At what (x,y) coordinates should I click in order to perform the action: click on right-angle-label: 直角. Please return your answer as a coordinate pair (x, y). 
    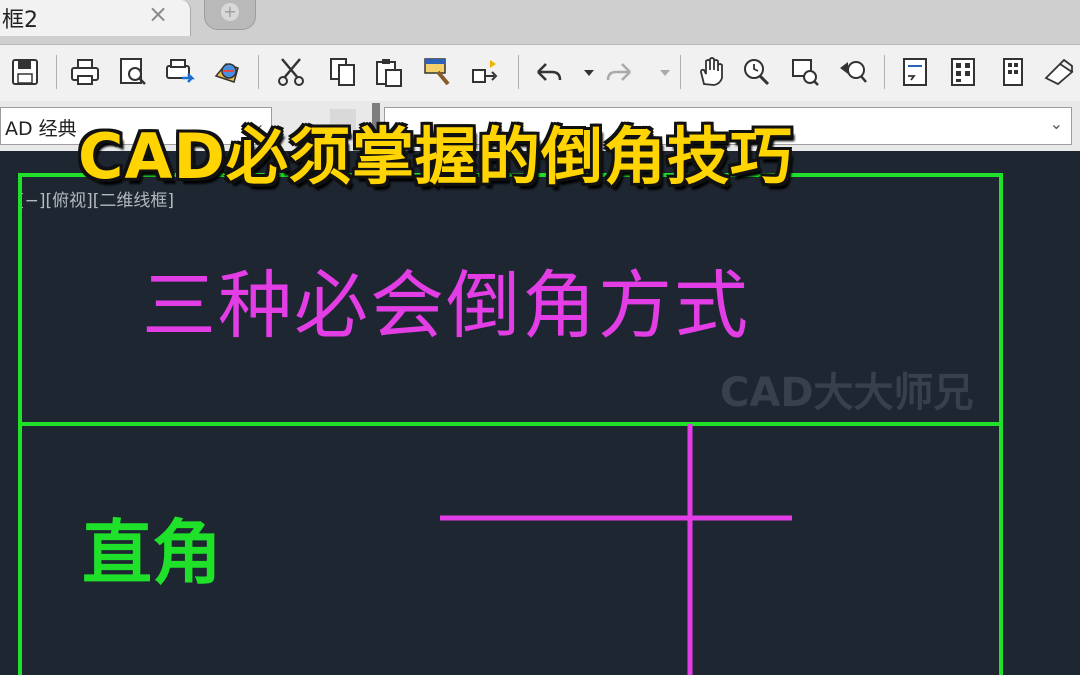
    Looking at the image, I should click on (152, 553).